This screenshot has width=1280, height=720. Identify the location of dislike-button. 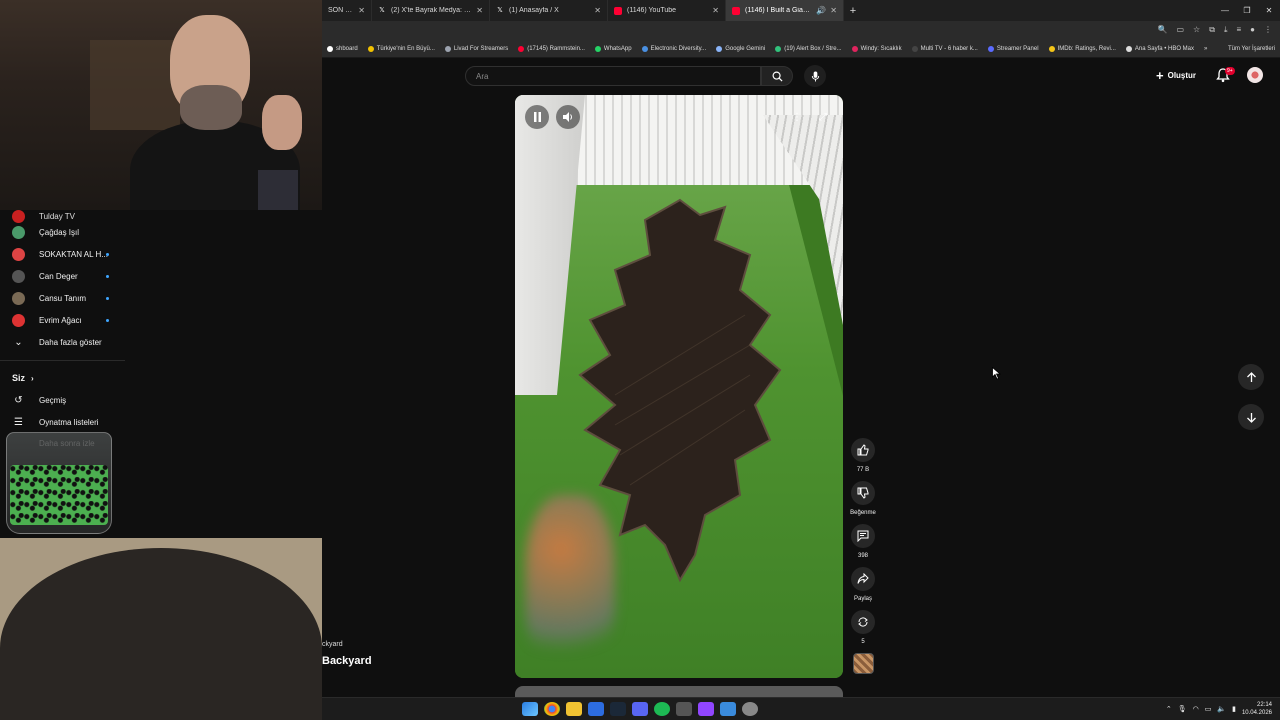
(863, 493).